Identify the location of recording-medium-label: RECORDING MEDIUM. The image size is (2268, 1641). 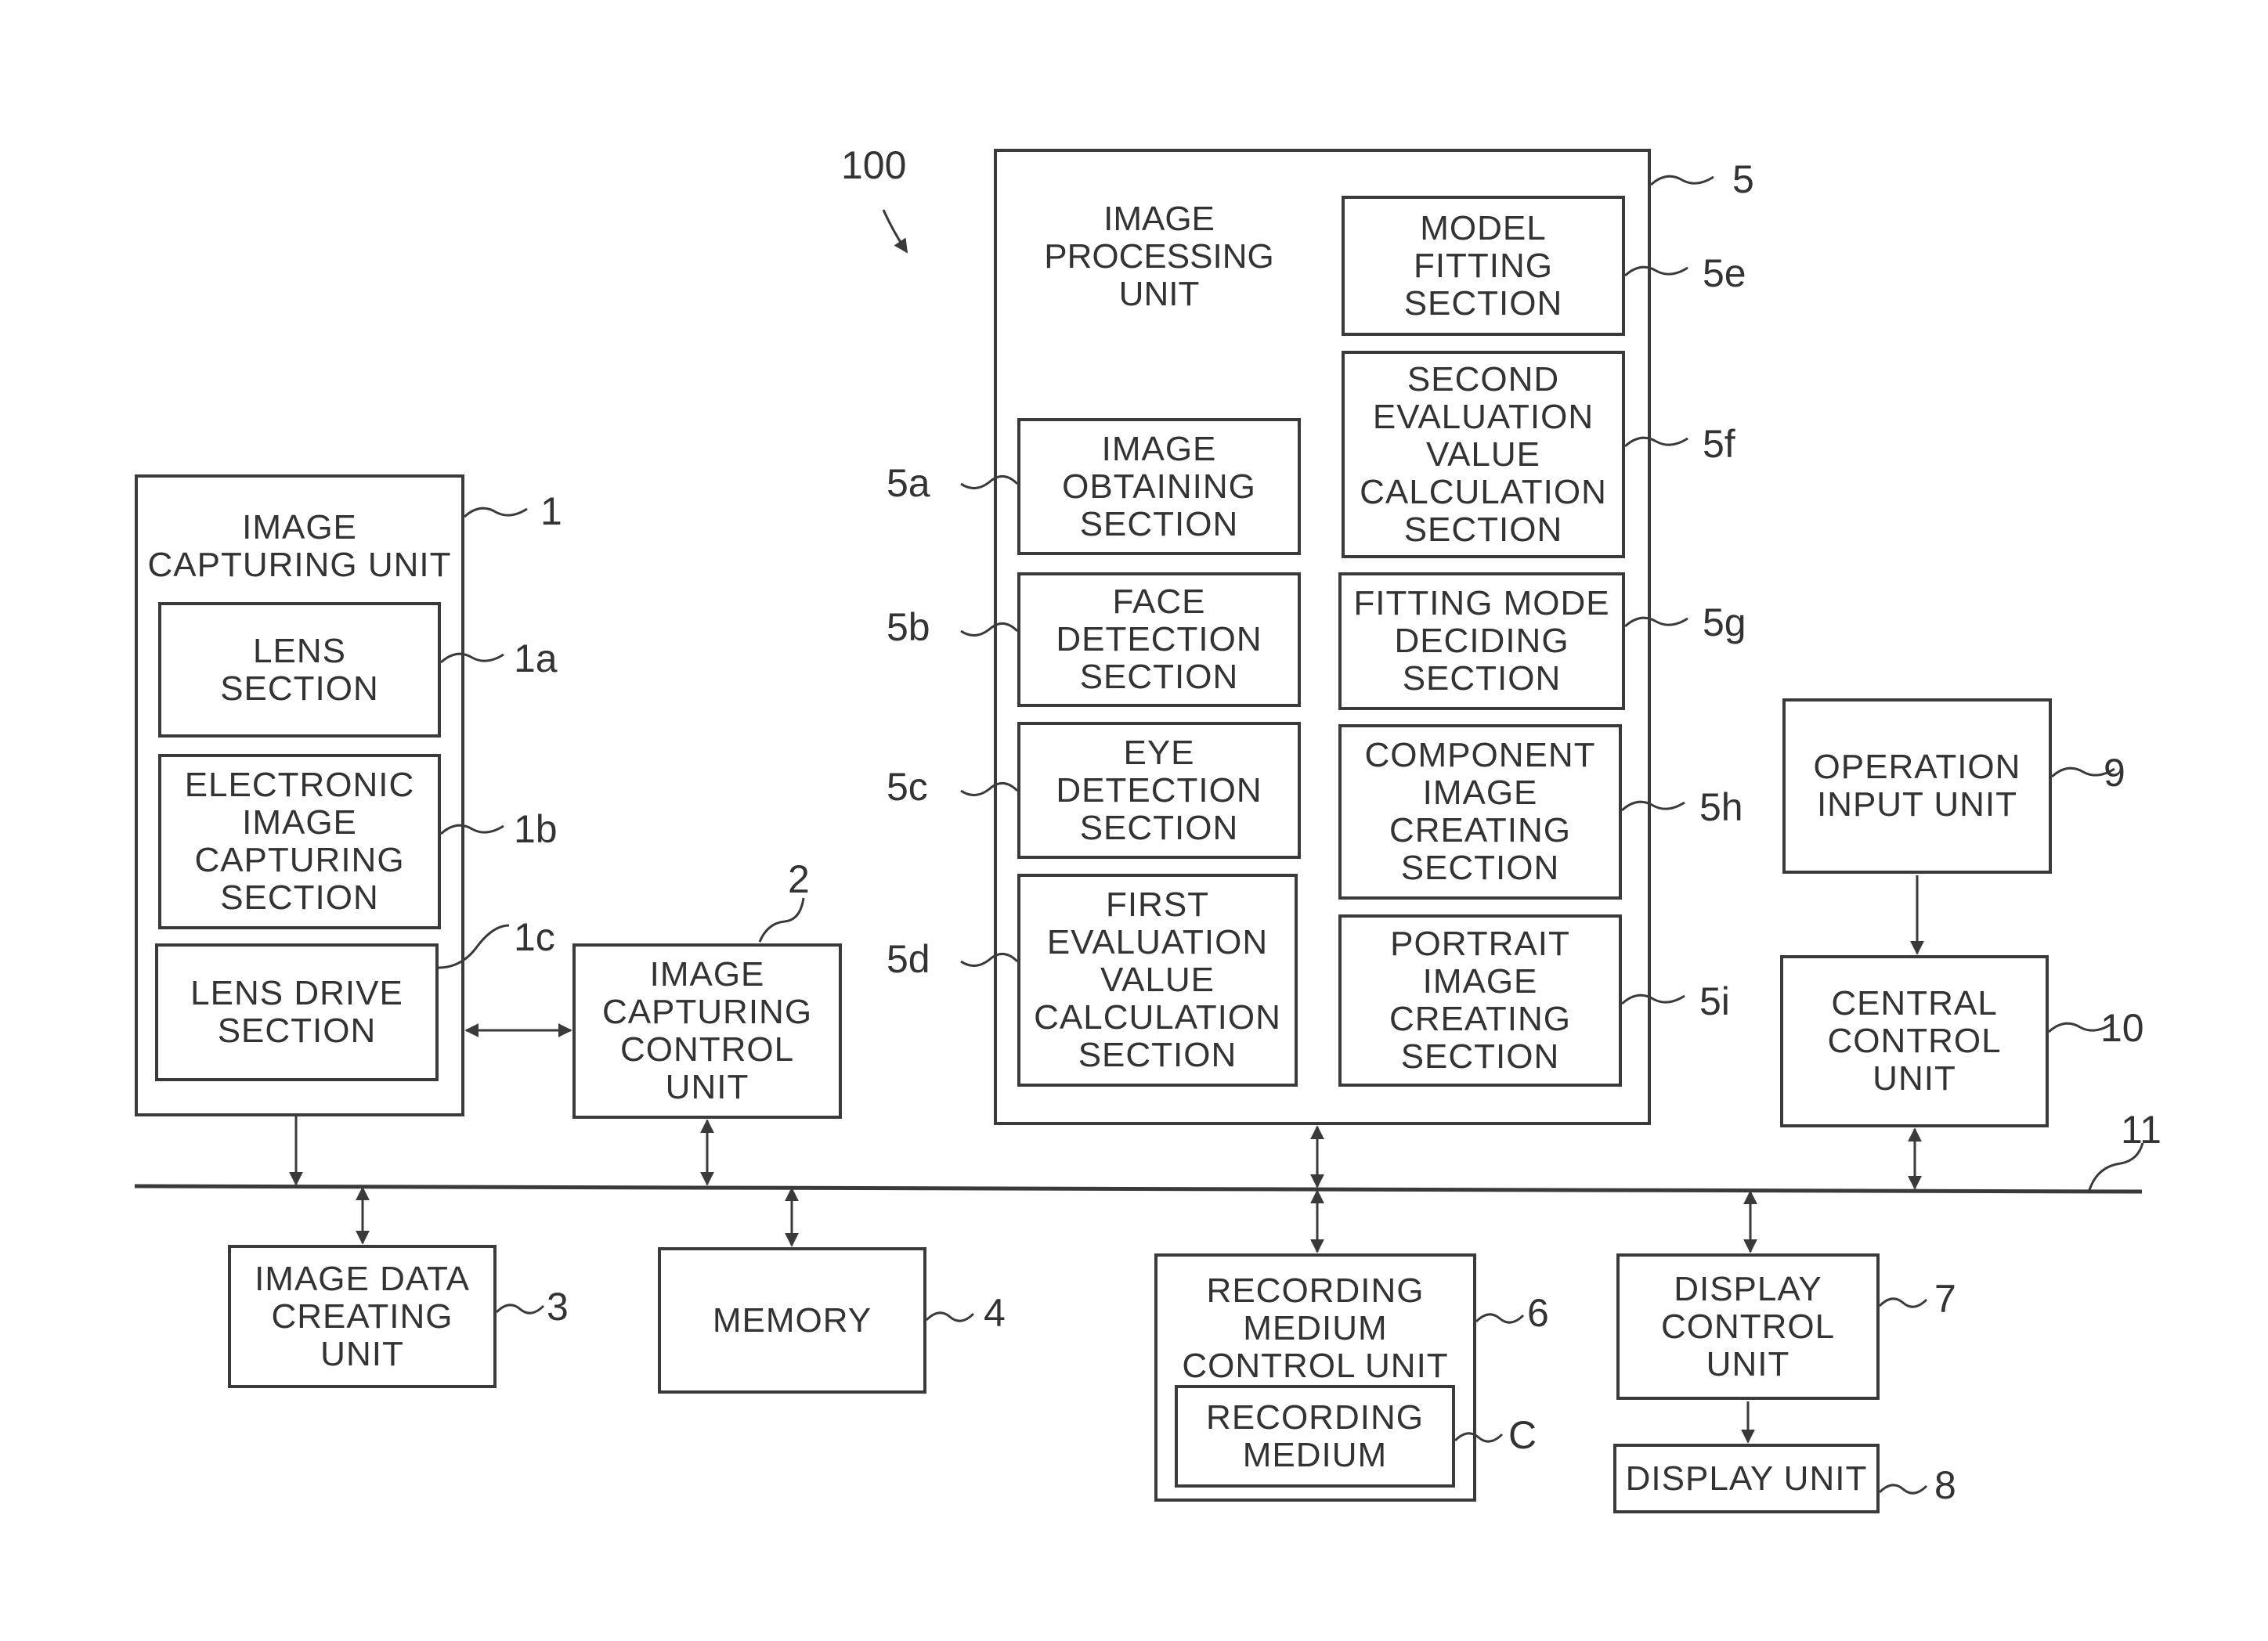
(1315, 1436).